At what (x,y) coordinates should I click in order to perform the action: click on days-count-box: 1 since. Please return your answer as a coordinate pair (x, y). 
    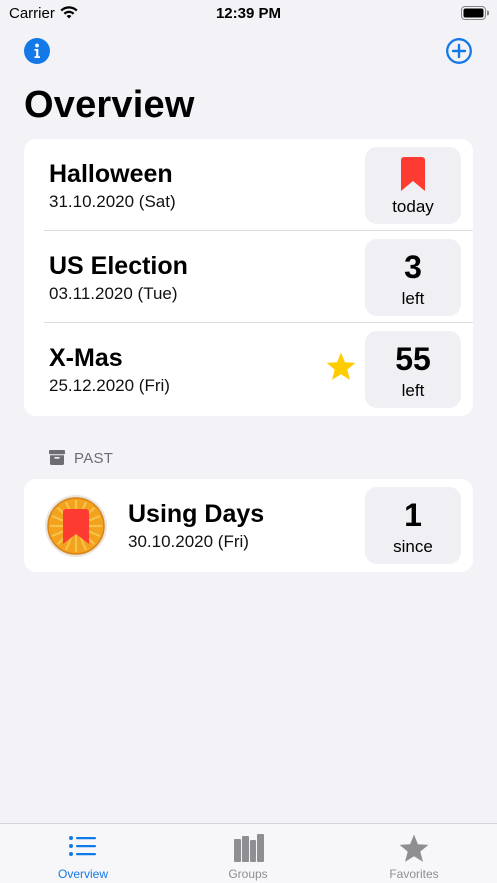
    Looking at the image, I should click on (413, 525).